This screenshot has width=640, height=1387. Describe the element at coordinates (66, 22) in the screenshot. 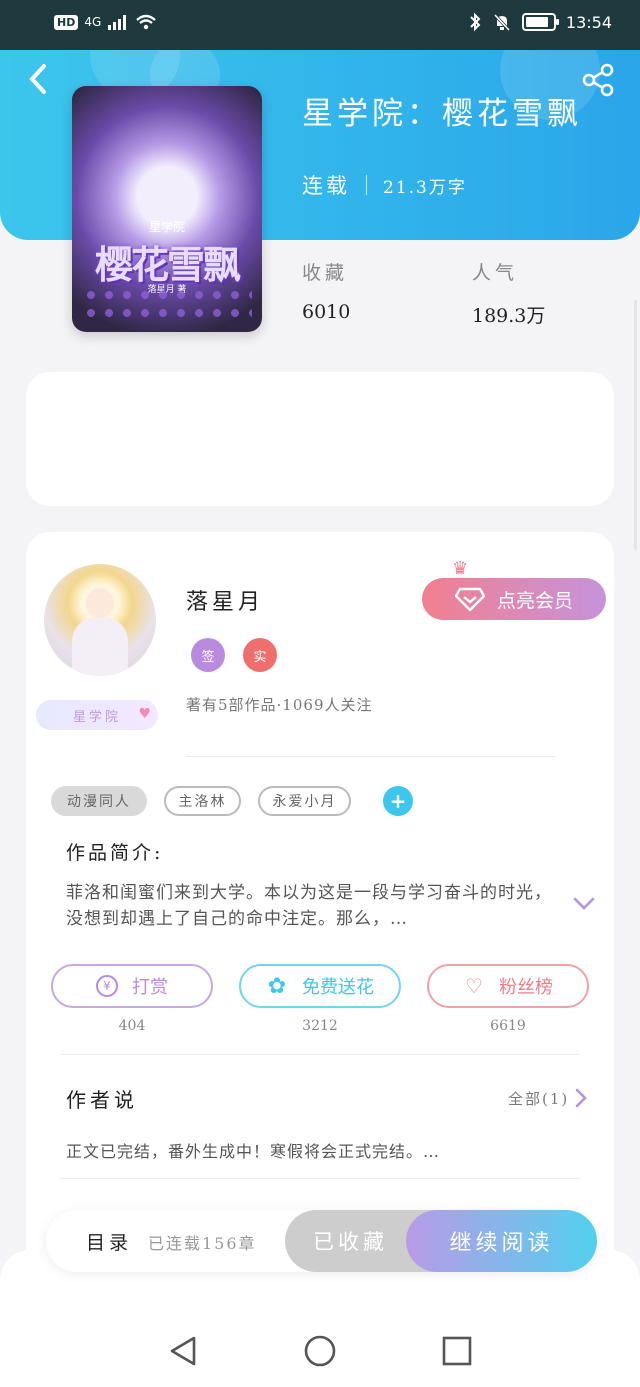

I see `hd-indicator: HD` at that location.